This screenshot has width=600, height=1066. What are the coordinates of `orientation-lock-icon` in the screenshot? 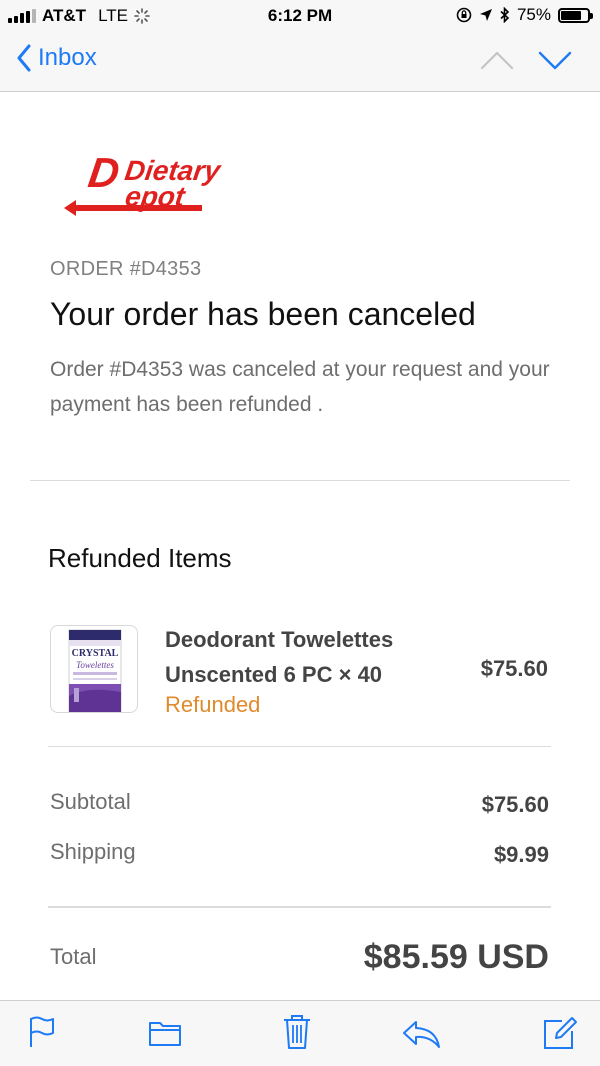 It's located at (464, 15).